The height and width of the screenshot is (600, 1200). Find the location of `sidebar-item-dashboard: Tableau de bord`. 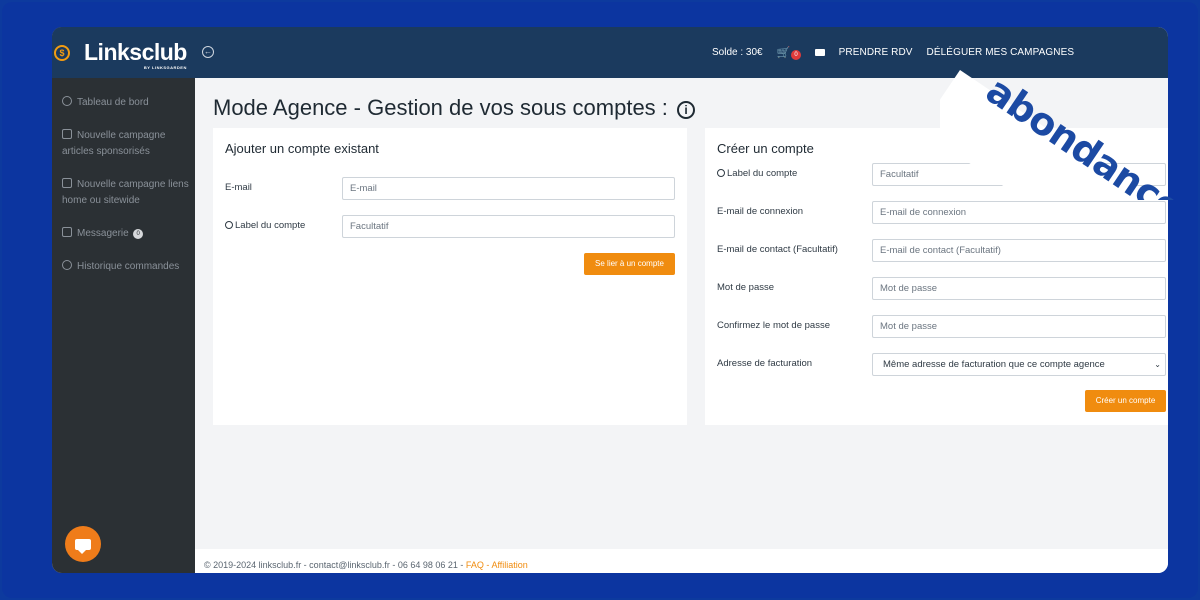

sidebar-item-dashboard: Tableau de bord is located at coordinates (123, 103).